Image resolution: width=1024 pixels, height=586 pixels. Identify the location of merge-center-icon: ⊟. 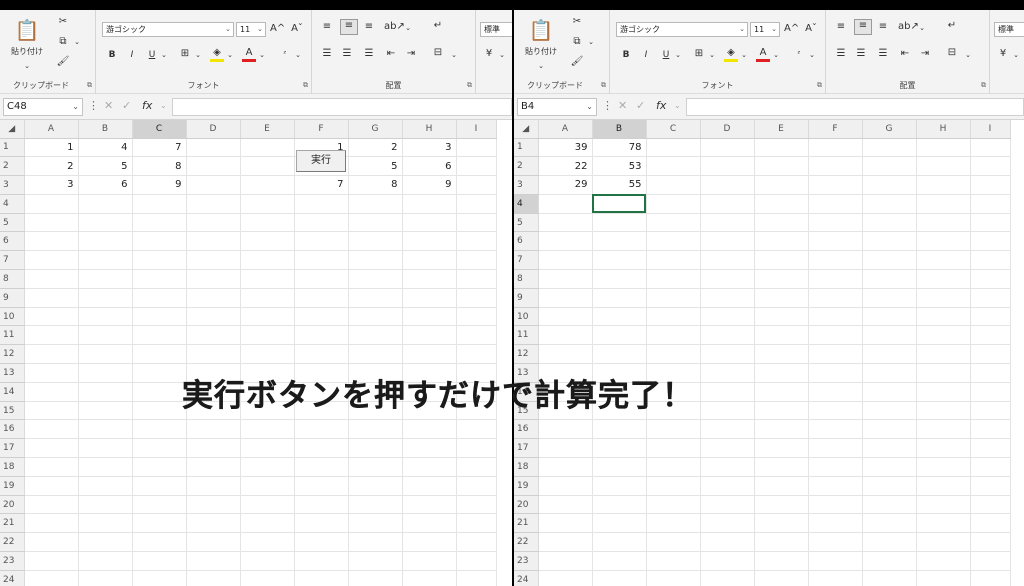
(438, 53).